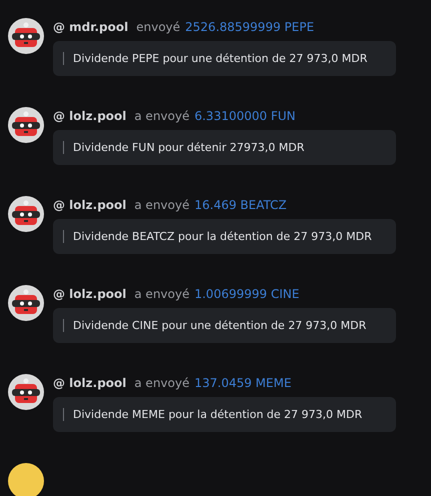 This screenshot has height=496, width=431. I want to click on avatar-icon, so click(26, 479).